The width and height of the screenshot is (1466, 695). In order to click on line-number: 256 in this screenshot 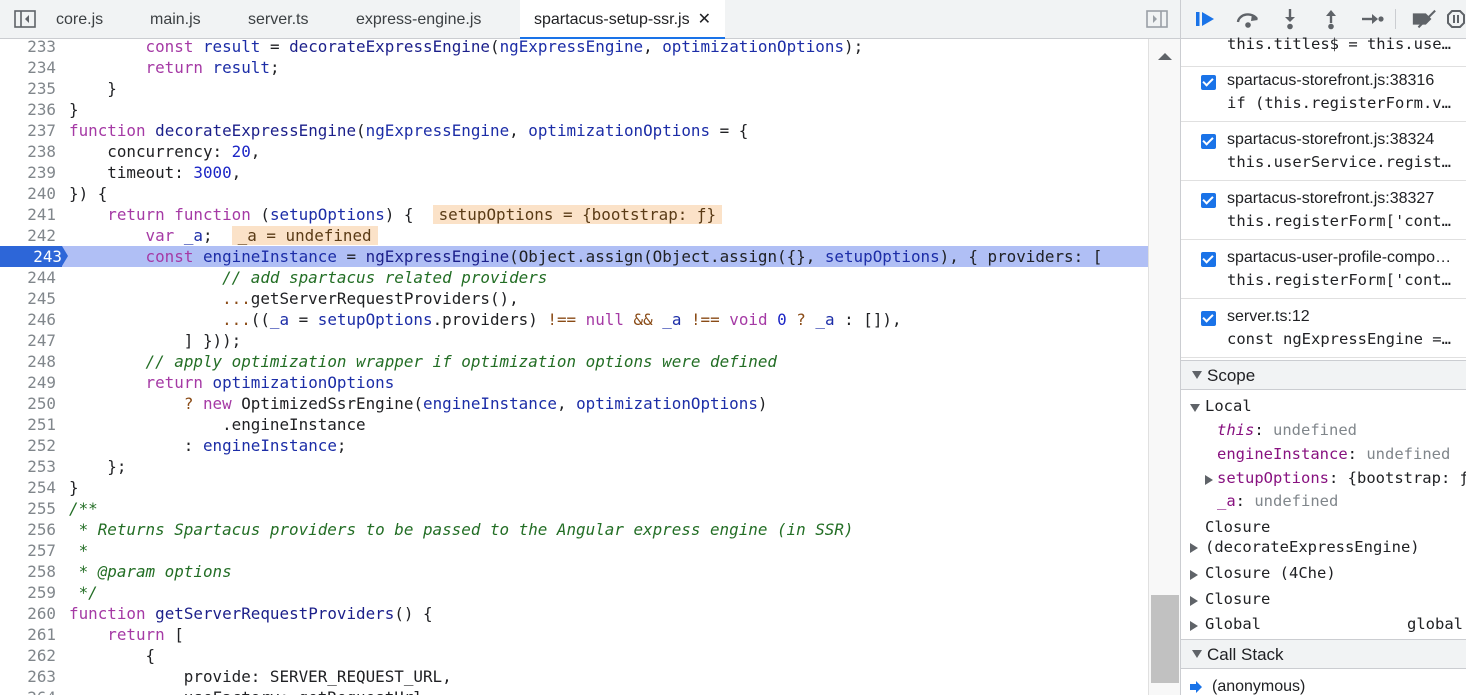, I will do `click(28, 529)`.